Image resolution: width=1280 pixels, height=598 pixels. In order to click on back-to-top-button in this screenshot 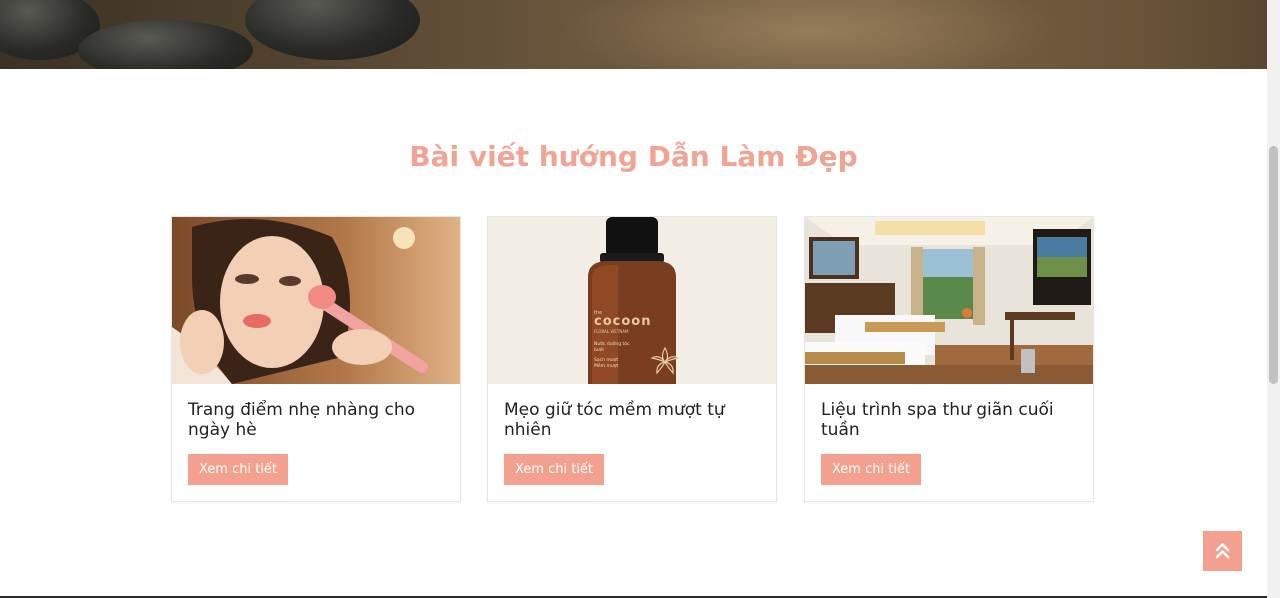, I will do `click(1222, 551)`.